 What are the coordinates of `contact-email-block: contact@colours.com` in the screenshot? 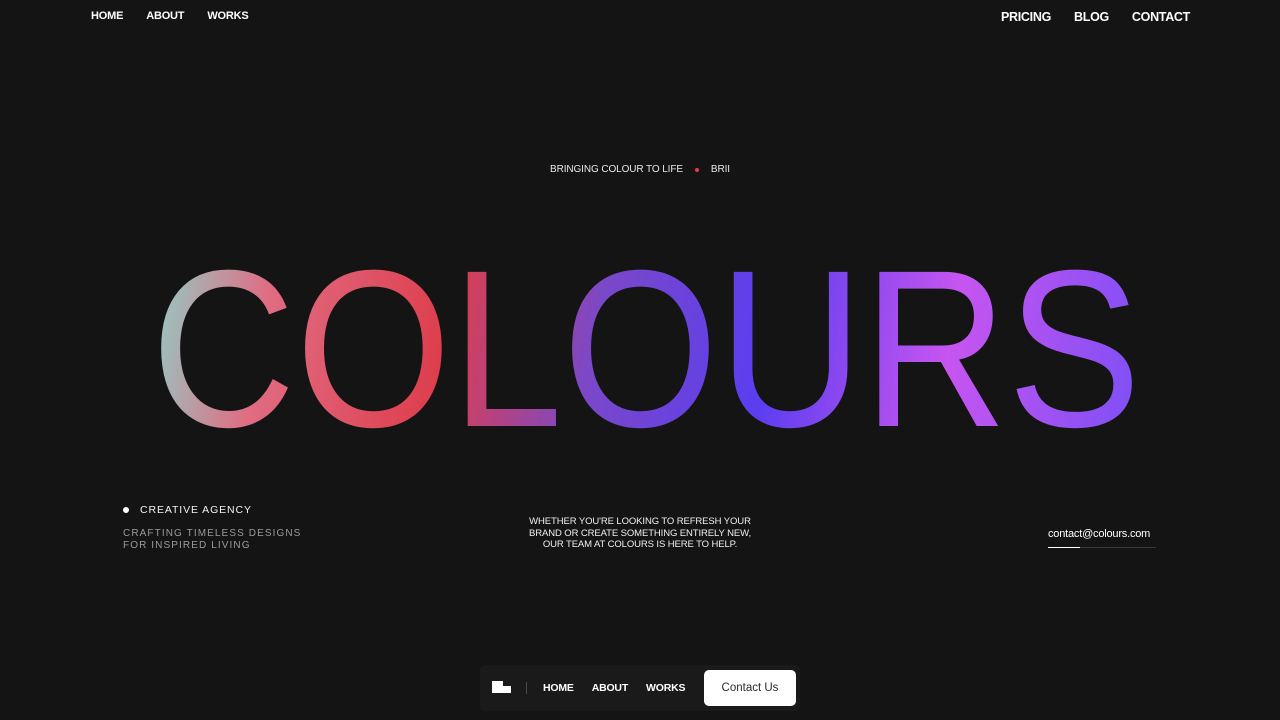 It's located at (1103, 538).